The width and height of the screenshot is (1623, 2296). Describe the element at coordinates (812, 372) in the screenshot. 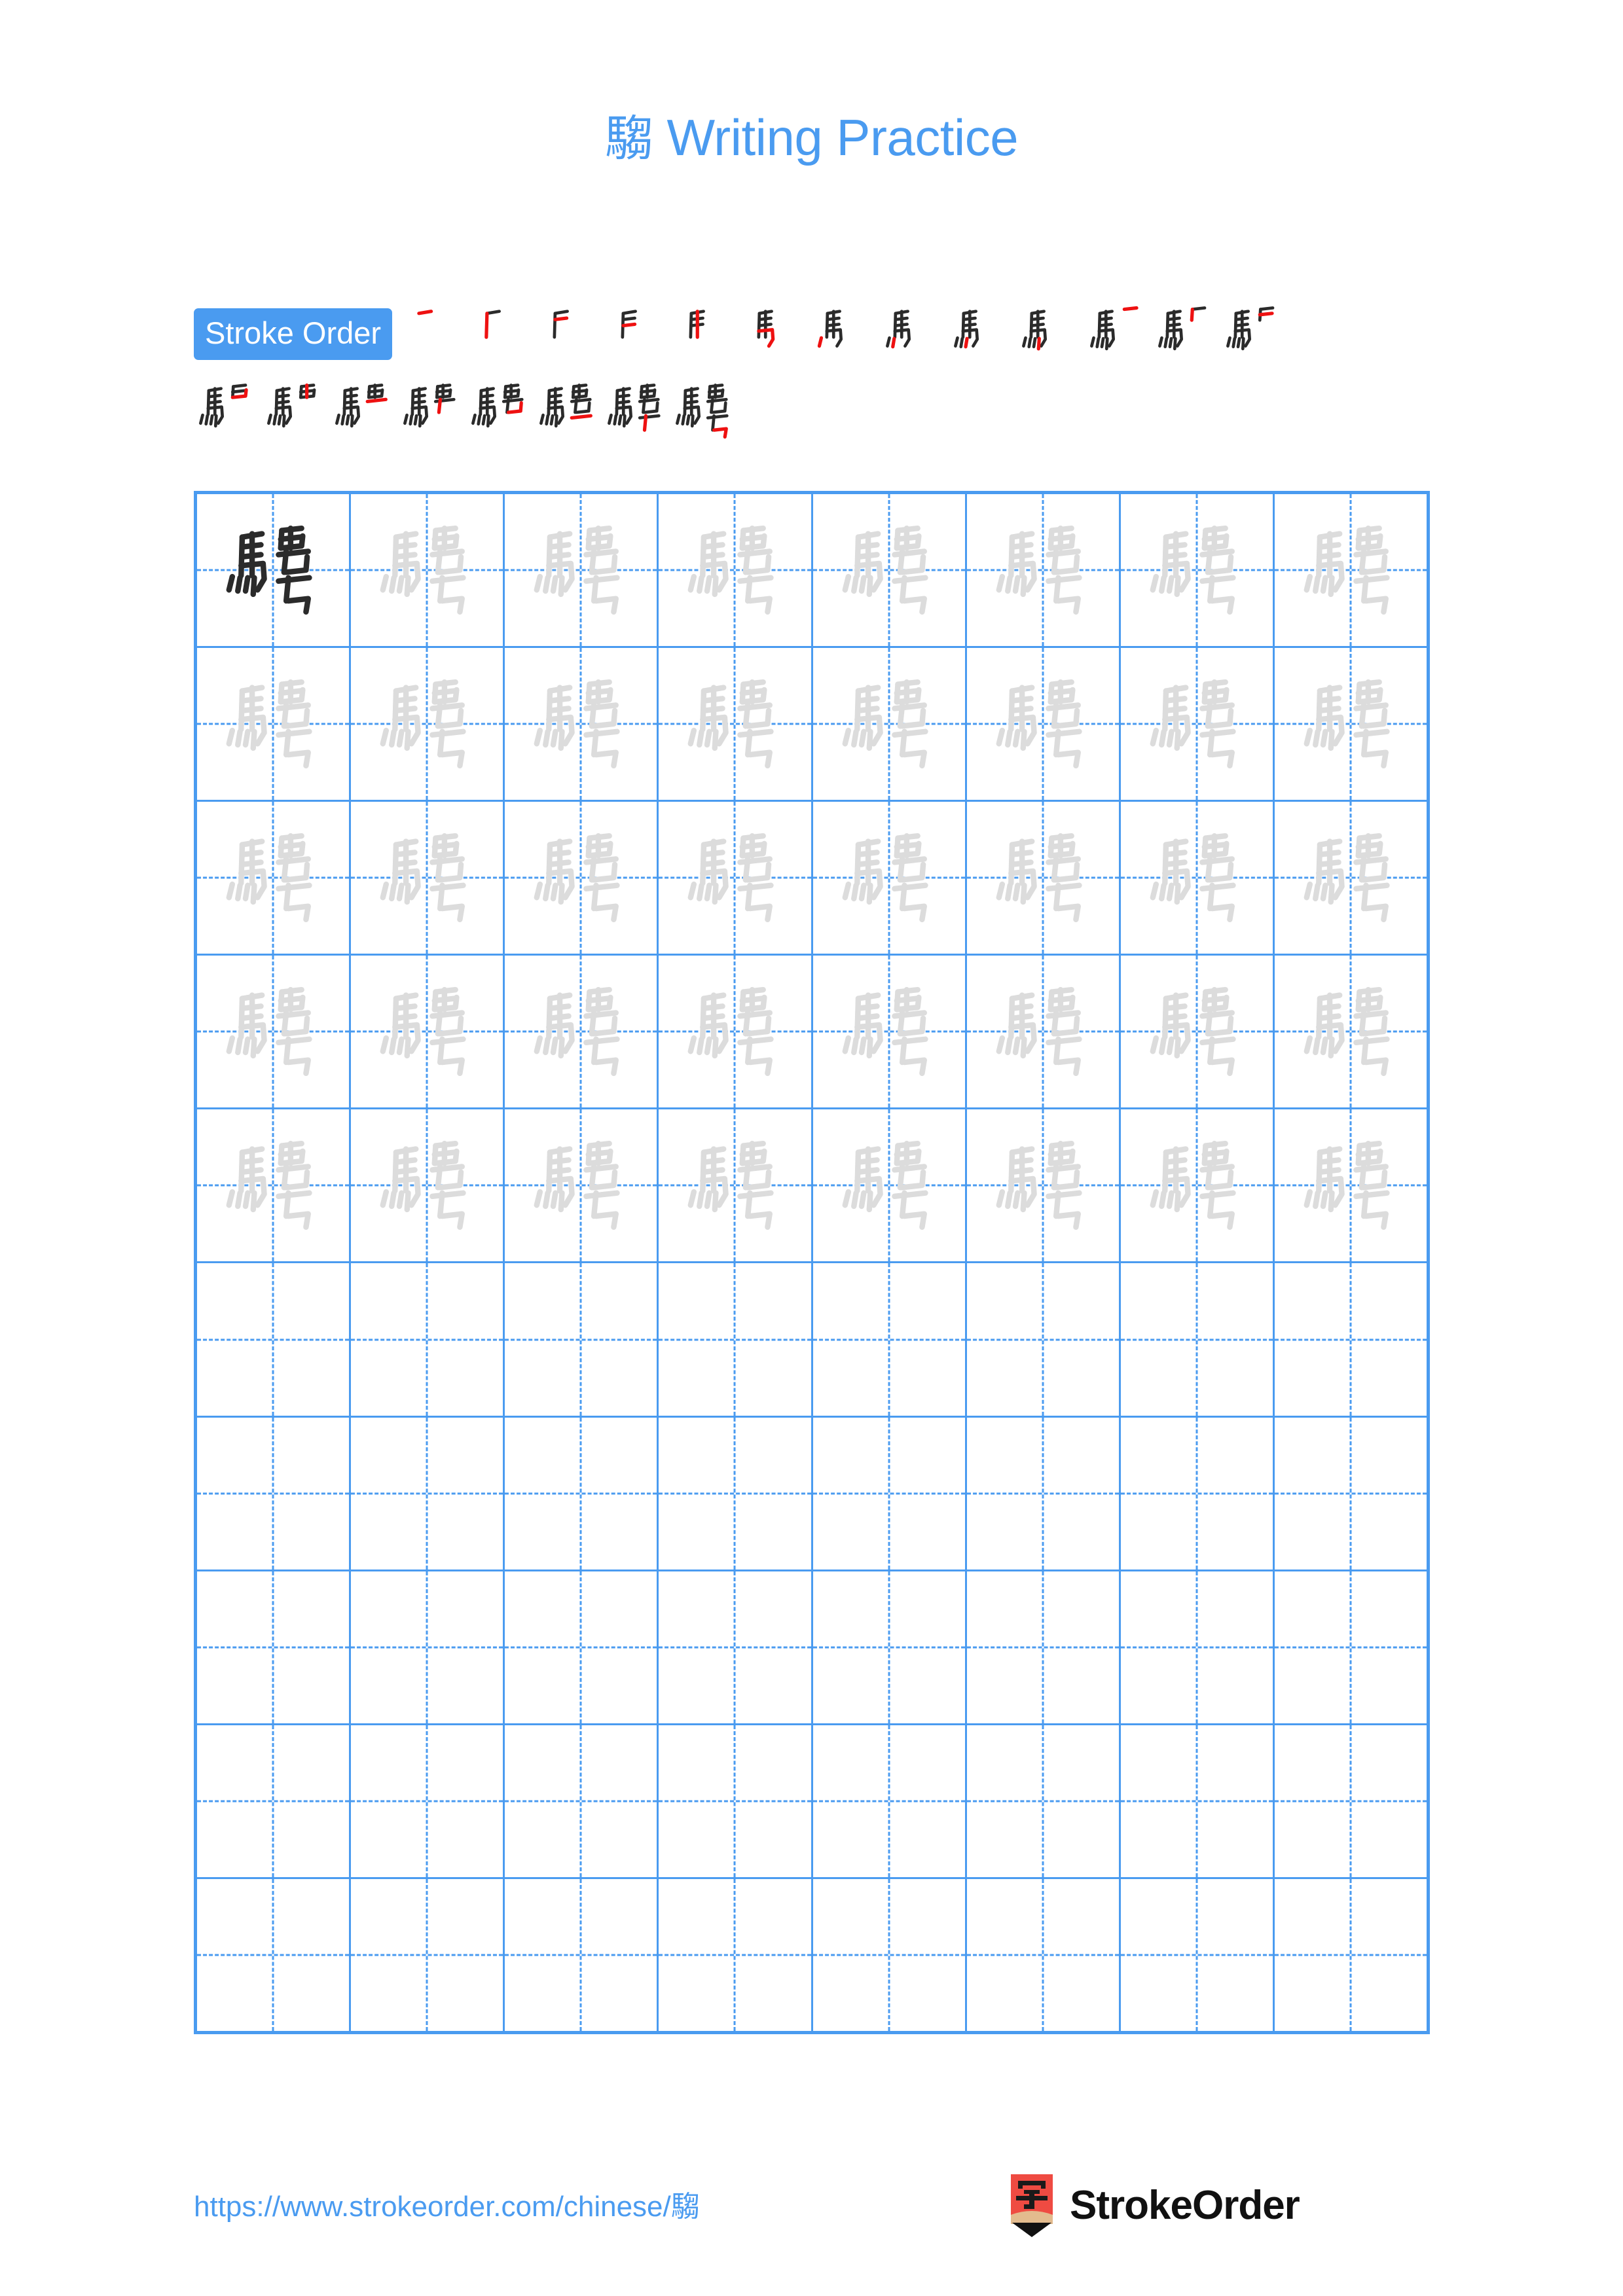

I see `stroke-order-section: Stroke Order` at that location.